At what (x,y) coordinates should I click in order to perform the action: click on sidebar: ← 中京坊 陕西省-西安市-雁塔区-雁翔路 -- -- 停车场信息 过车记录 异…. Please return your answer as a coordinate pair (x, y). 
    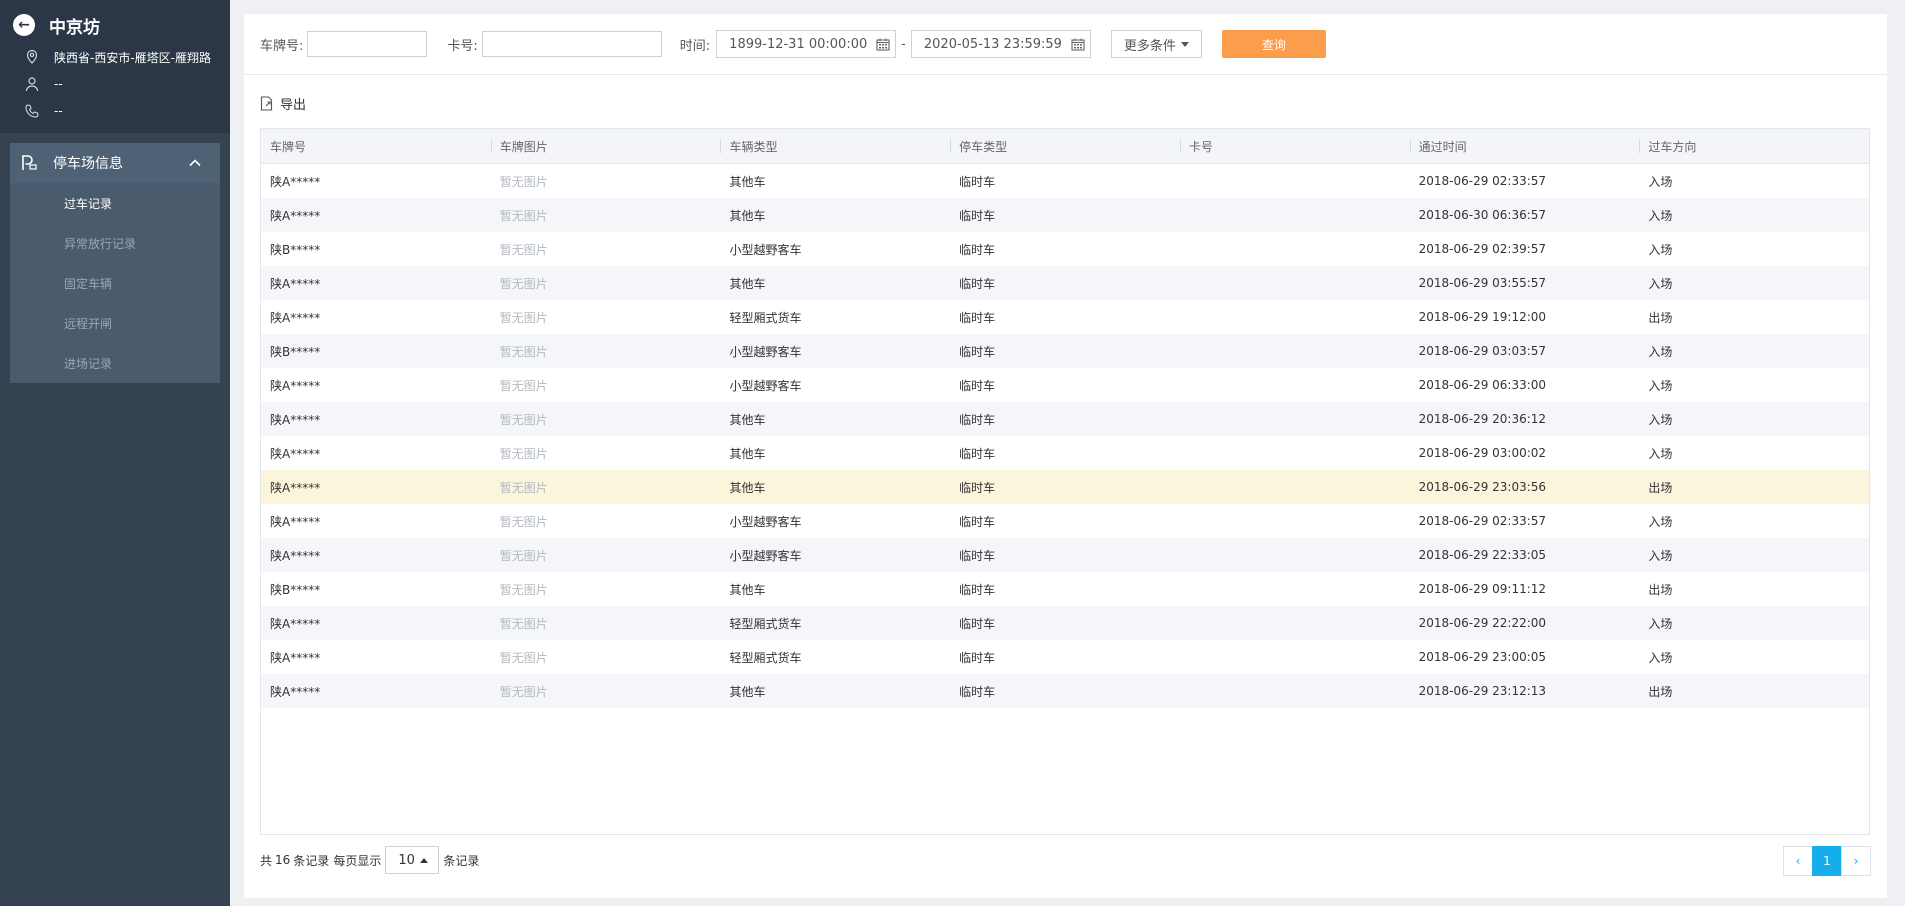
    Looking at the image, I should click on (115, 453).